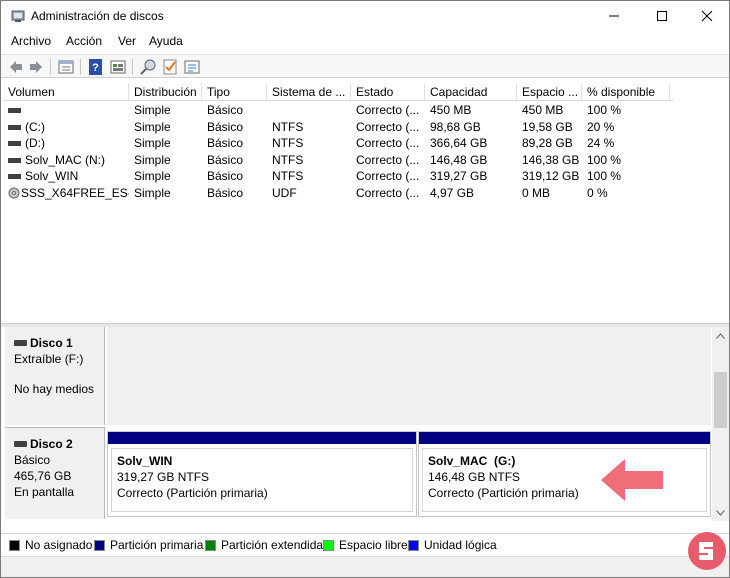 The width and height of the screenshot is (730, 578). Describe the element at coordinates (551, 159) in the screenshot. I see `cell-free: 146,38 GB` at that location.